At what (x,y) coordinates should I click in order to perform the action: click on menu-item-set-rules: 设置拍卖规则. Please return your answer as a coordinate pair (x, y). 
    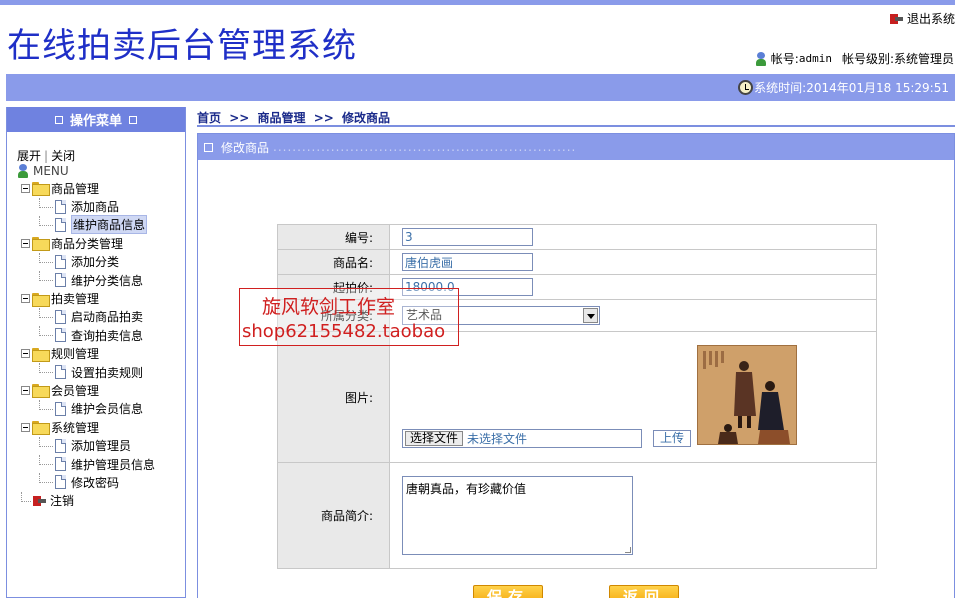
    Looking at the image, I should click on (86, 372).